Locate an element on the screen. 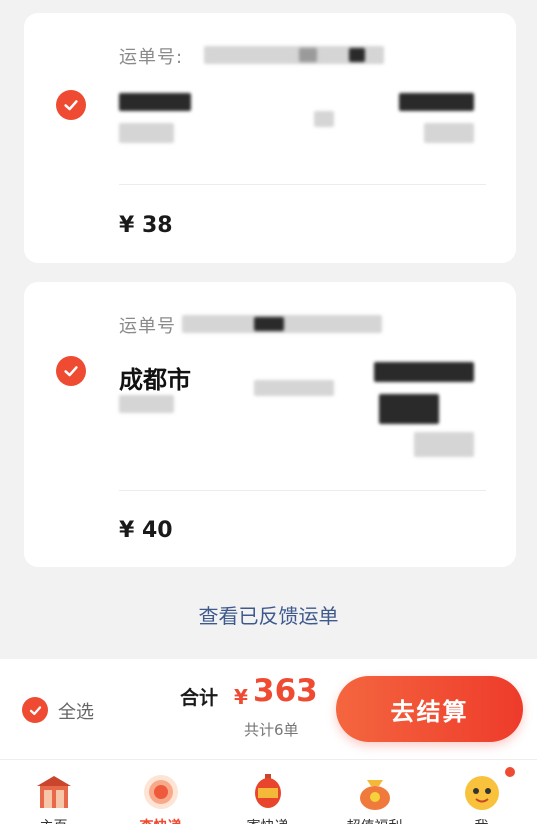 The image size is (537, 824). waybill-label: 运单号 is located at coordinates (147, 326).